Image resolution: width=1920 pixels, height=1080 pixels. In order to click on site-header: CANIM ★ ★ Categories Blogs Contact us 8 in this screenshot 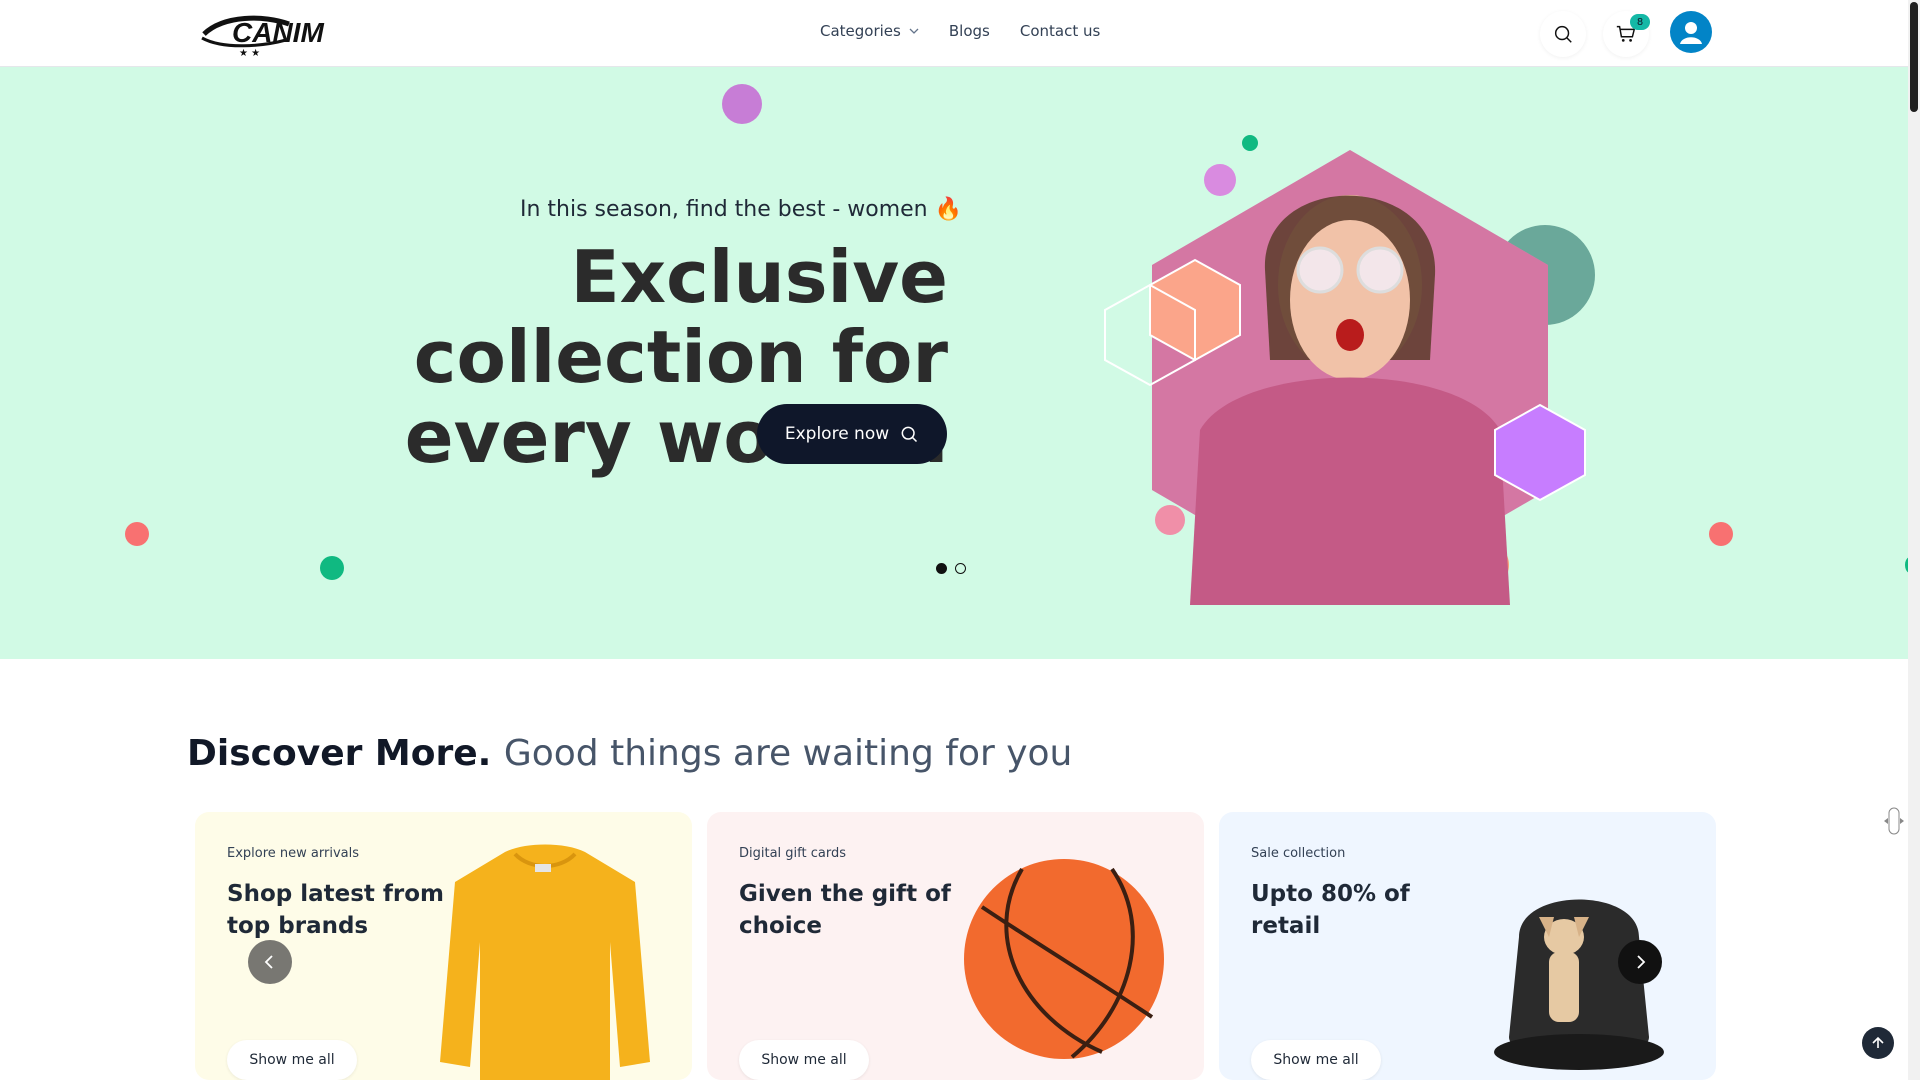, I will do `click(954, 33)`.